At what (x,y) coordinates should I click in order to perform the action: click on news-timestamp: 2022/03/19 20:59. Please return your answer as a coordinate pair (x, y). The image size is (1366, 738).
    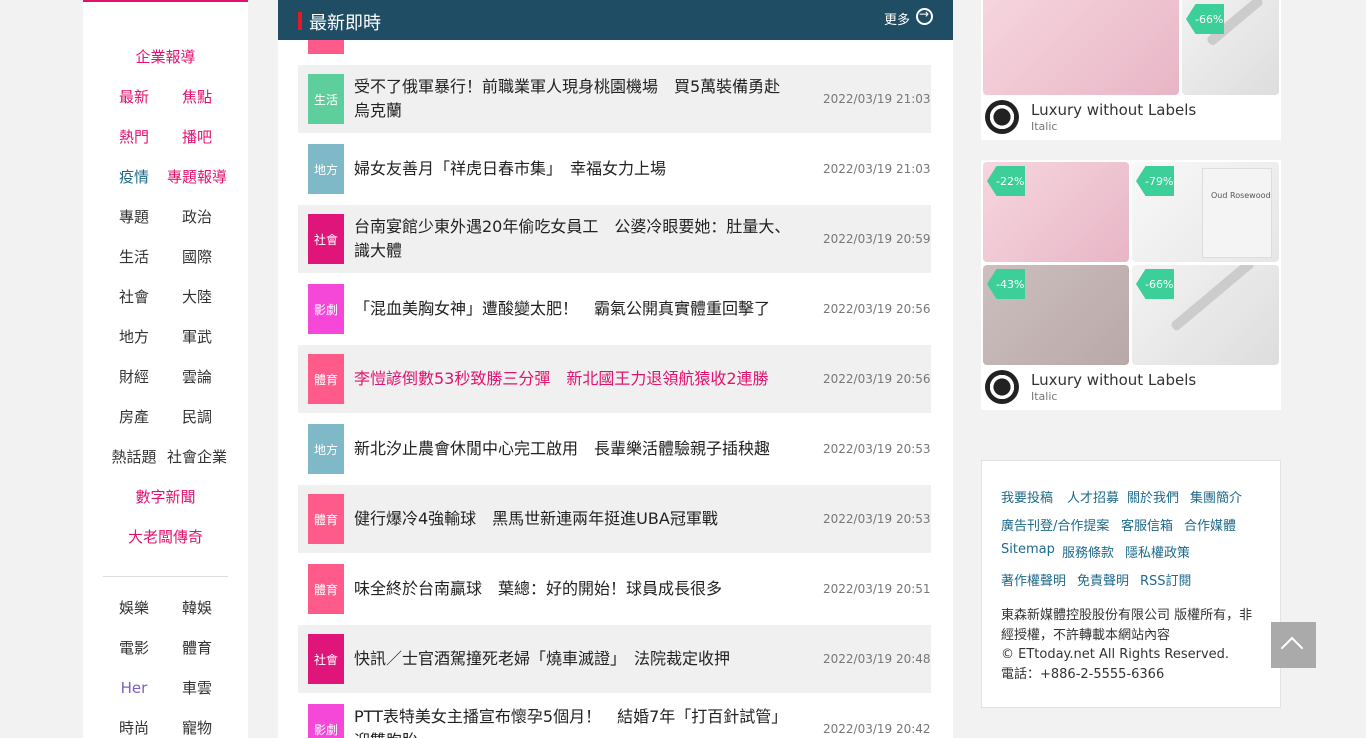
    Looking at the image, I should click on (877, 239).